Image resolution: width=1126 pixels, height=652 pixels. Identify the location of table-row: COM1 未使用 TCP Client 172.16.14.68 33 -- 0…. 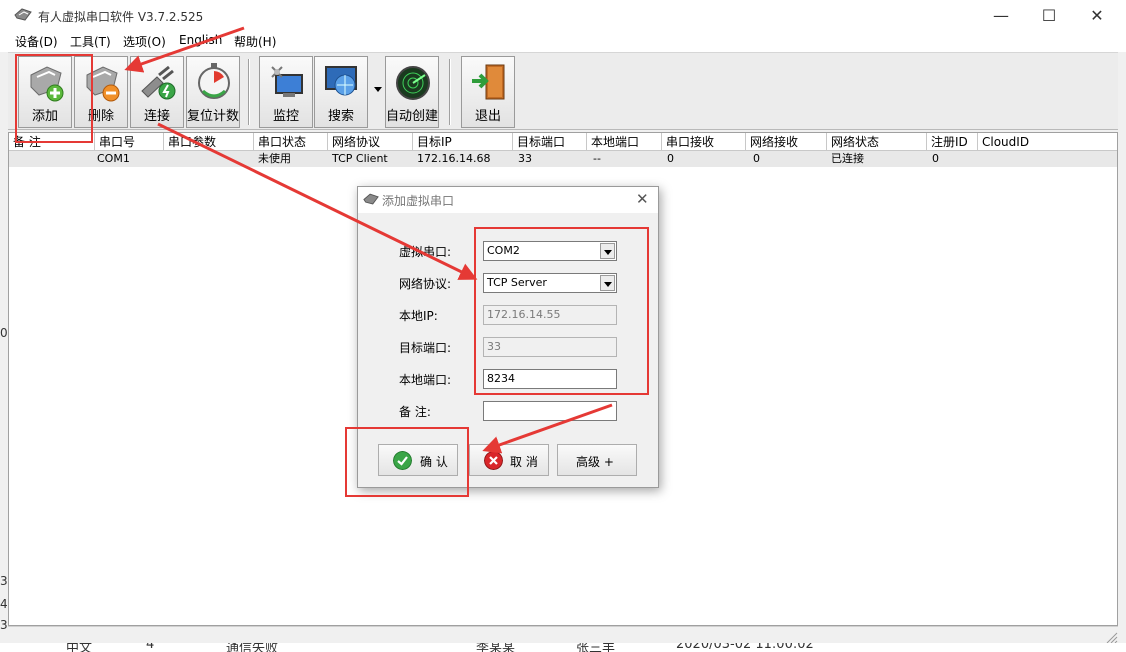
(563, 159).